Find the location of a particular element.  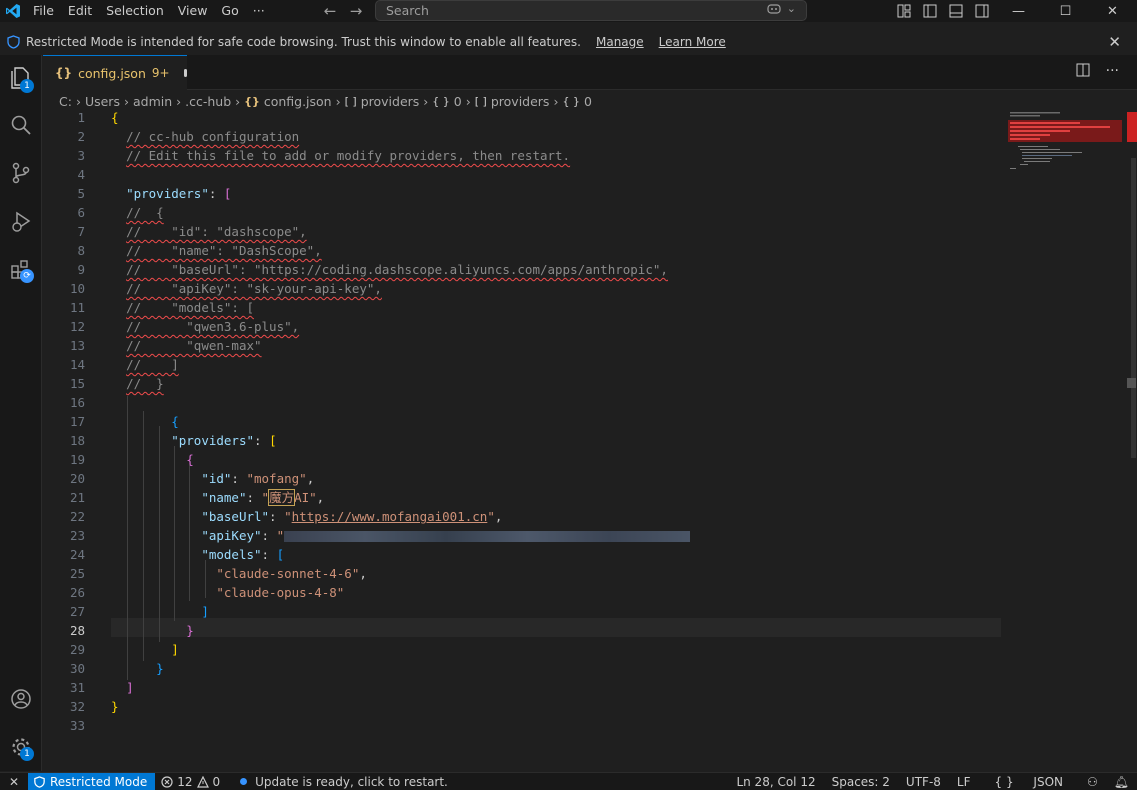

gear-icon: 1 is located at coordinates (21, 747).